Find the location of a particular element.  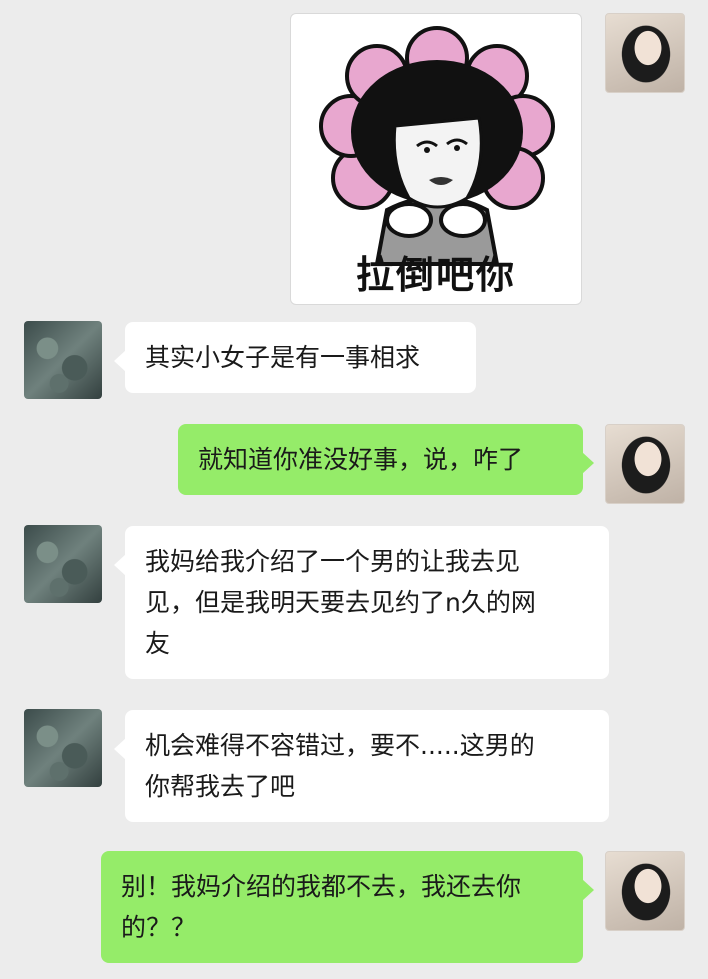

sticker-caption: 拉倒吧你 is located at coordinates (435, 275).